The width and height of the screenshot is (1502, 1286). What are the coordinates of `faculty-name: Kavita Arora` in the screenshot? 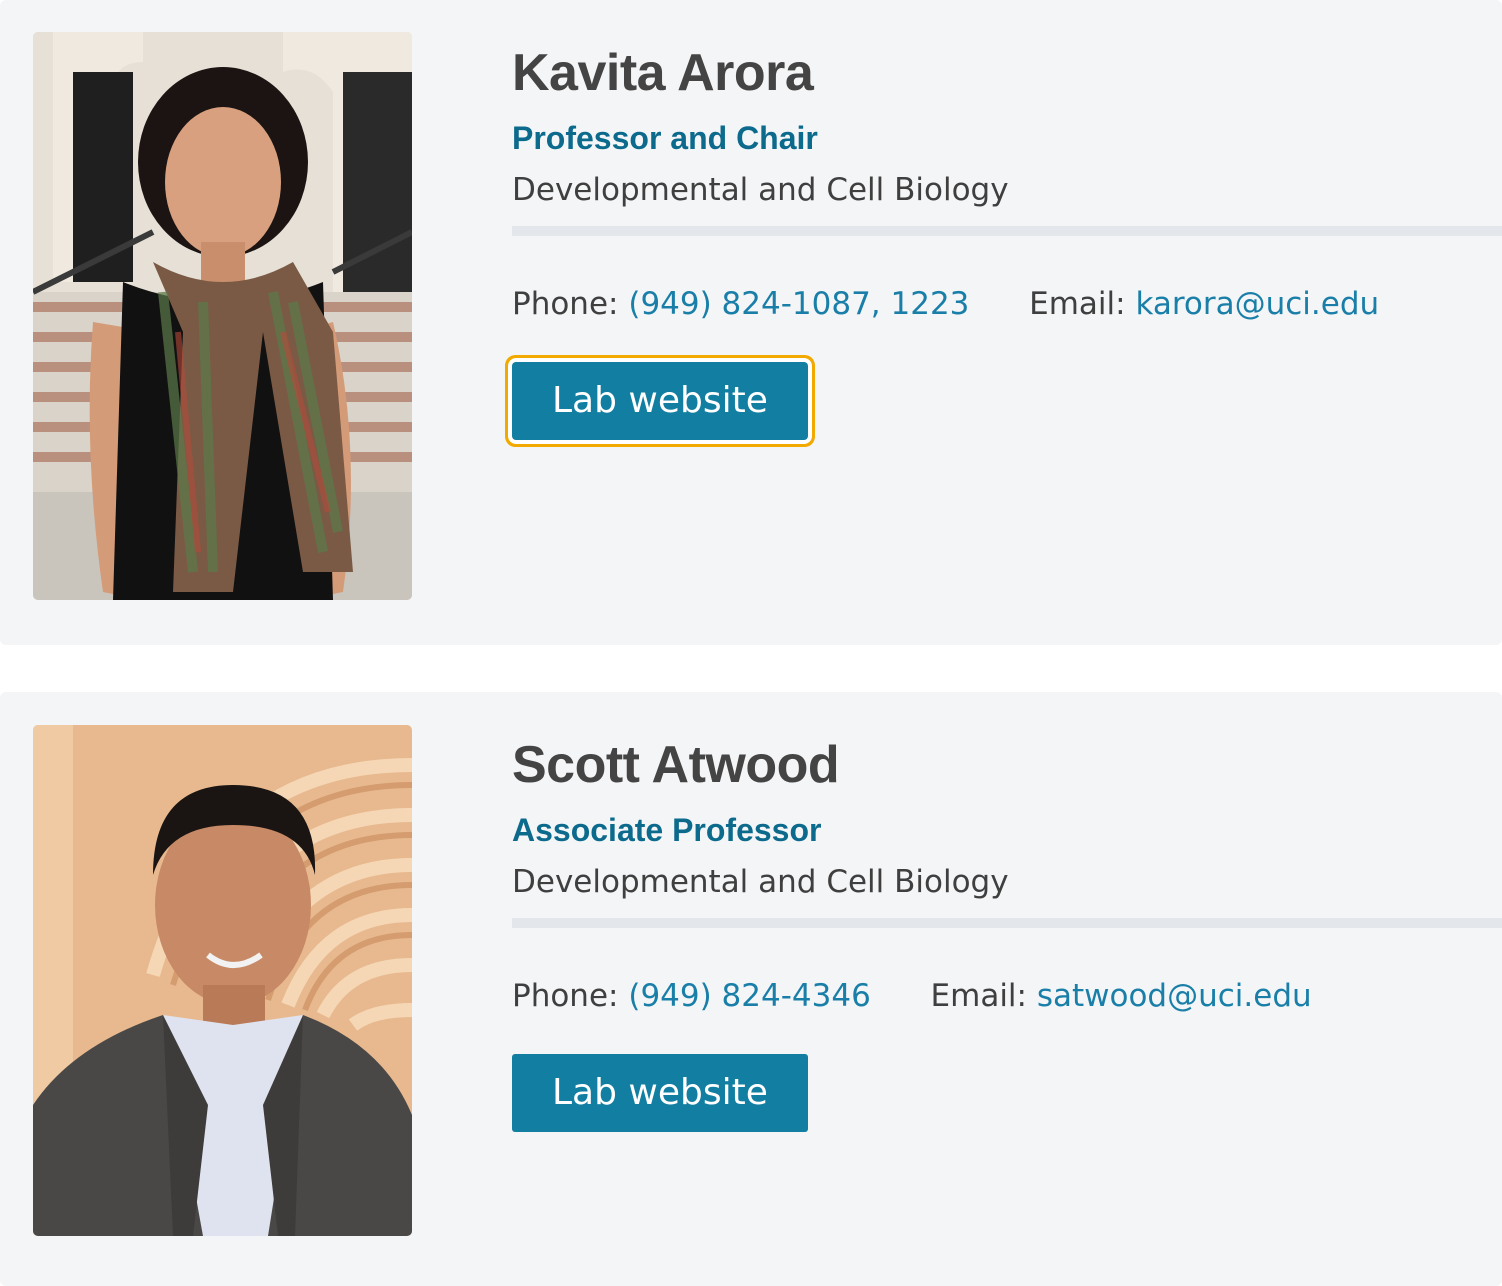 It's located at (663, 73).